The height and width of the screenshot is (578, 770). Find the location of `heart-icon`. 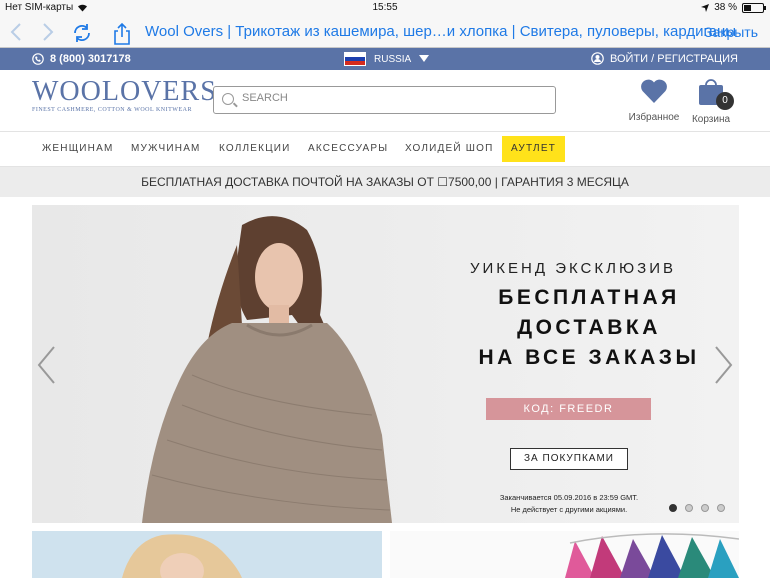

heart-icon is located at coordinates (654, 91).